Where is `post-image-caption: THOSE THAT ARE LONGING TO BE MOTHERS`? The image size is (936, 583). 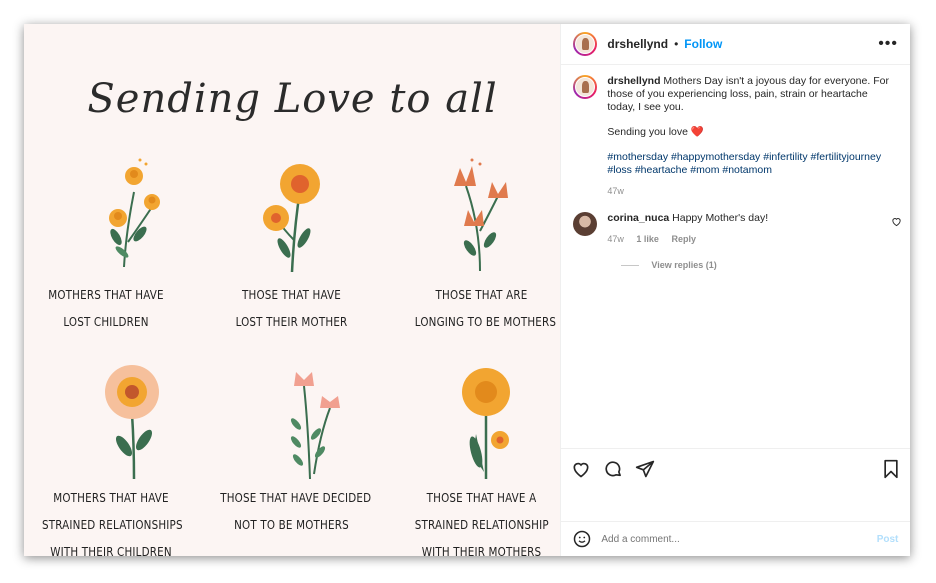 post-image-caption: THOSE THAT ARE LONGING TO BE MOTHERS is located at coordinates (485, 308).